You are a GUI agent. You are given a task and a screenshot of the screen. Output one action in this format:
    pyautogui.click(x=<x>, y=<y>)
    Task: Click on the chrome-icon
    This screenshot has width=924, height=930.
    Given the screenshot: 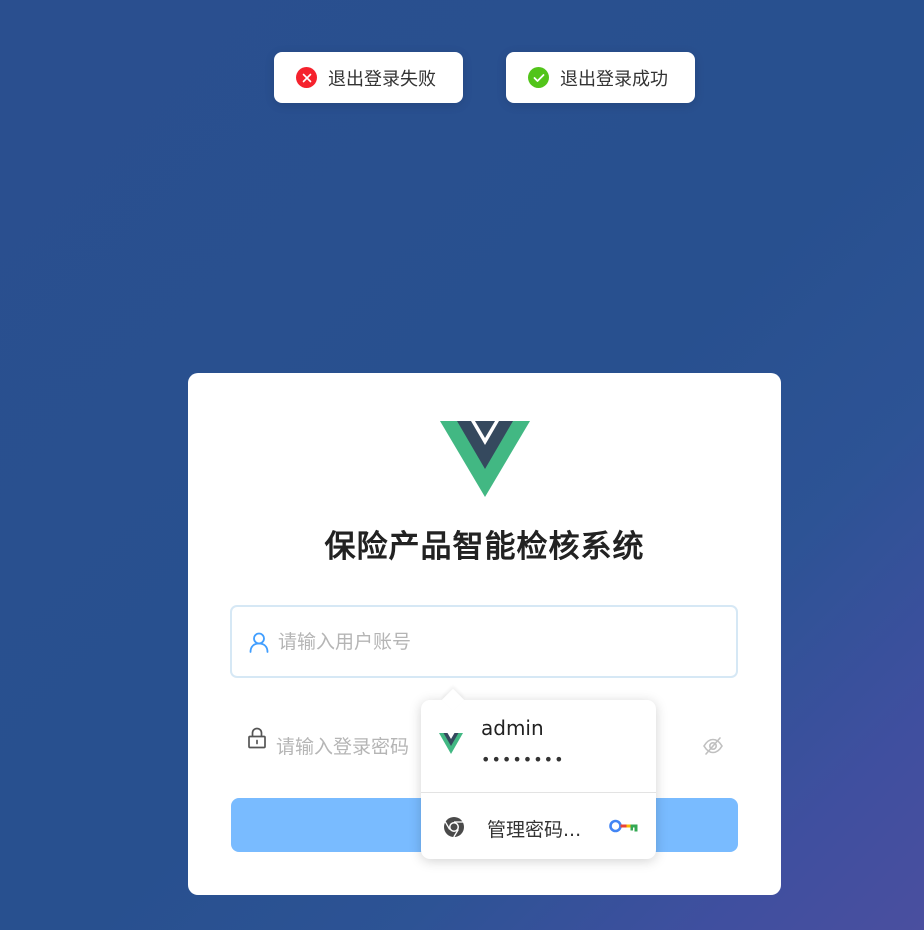 What is the action you would take?
    pyautogui.click(x=454, y=827)
    